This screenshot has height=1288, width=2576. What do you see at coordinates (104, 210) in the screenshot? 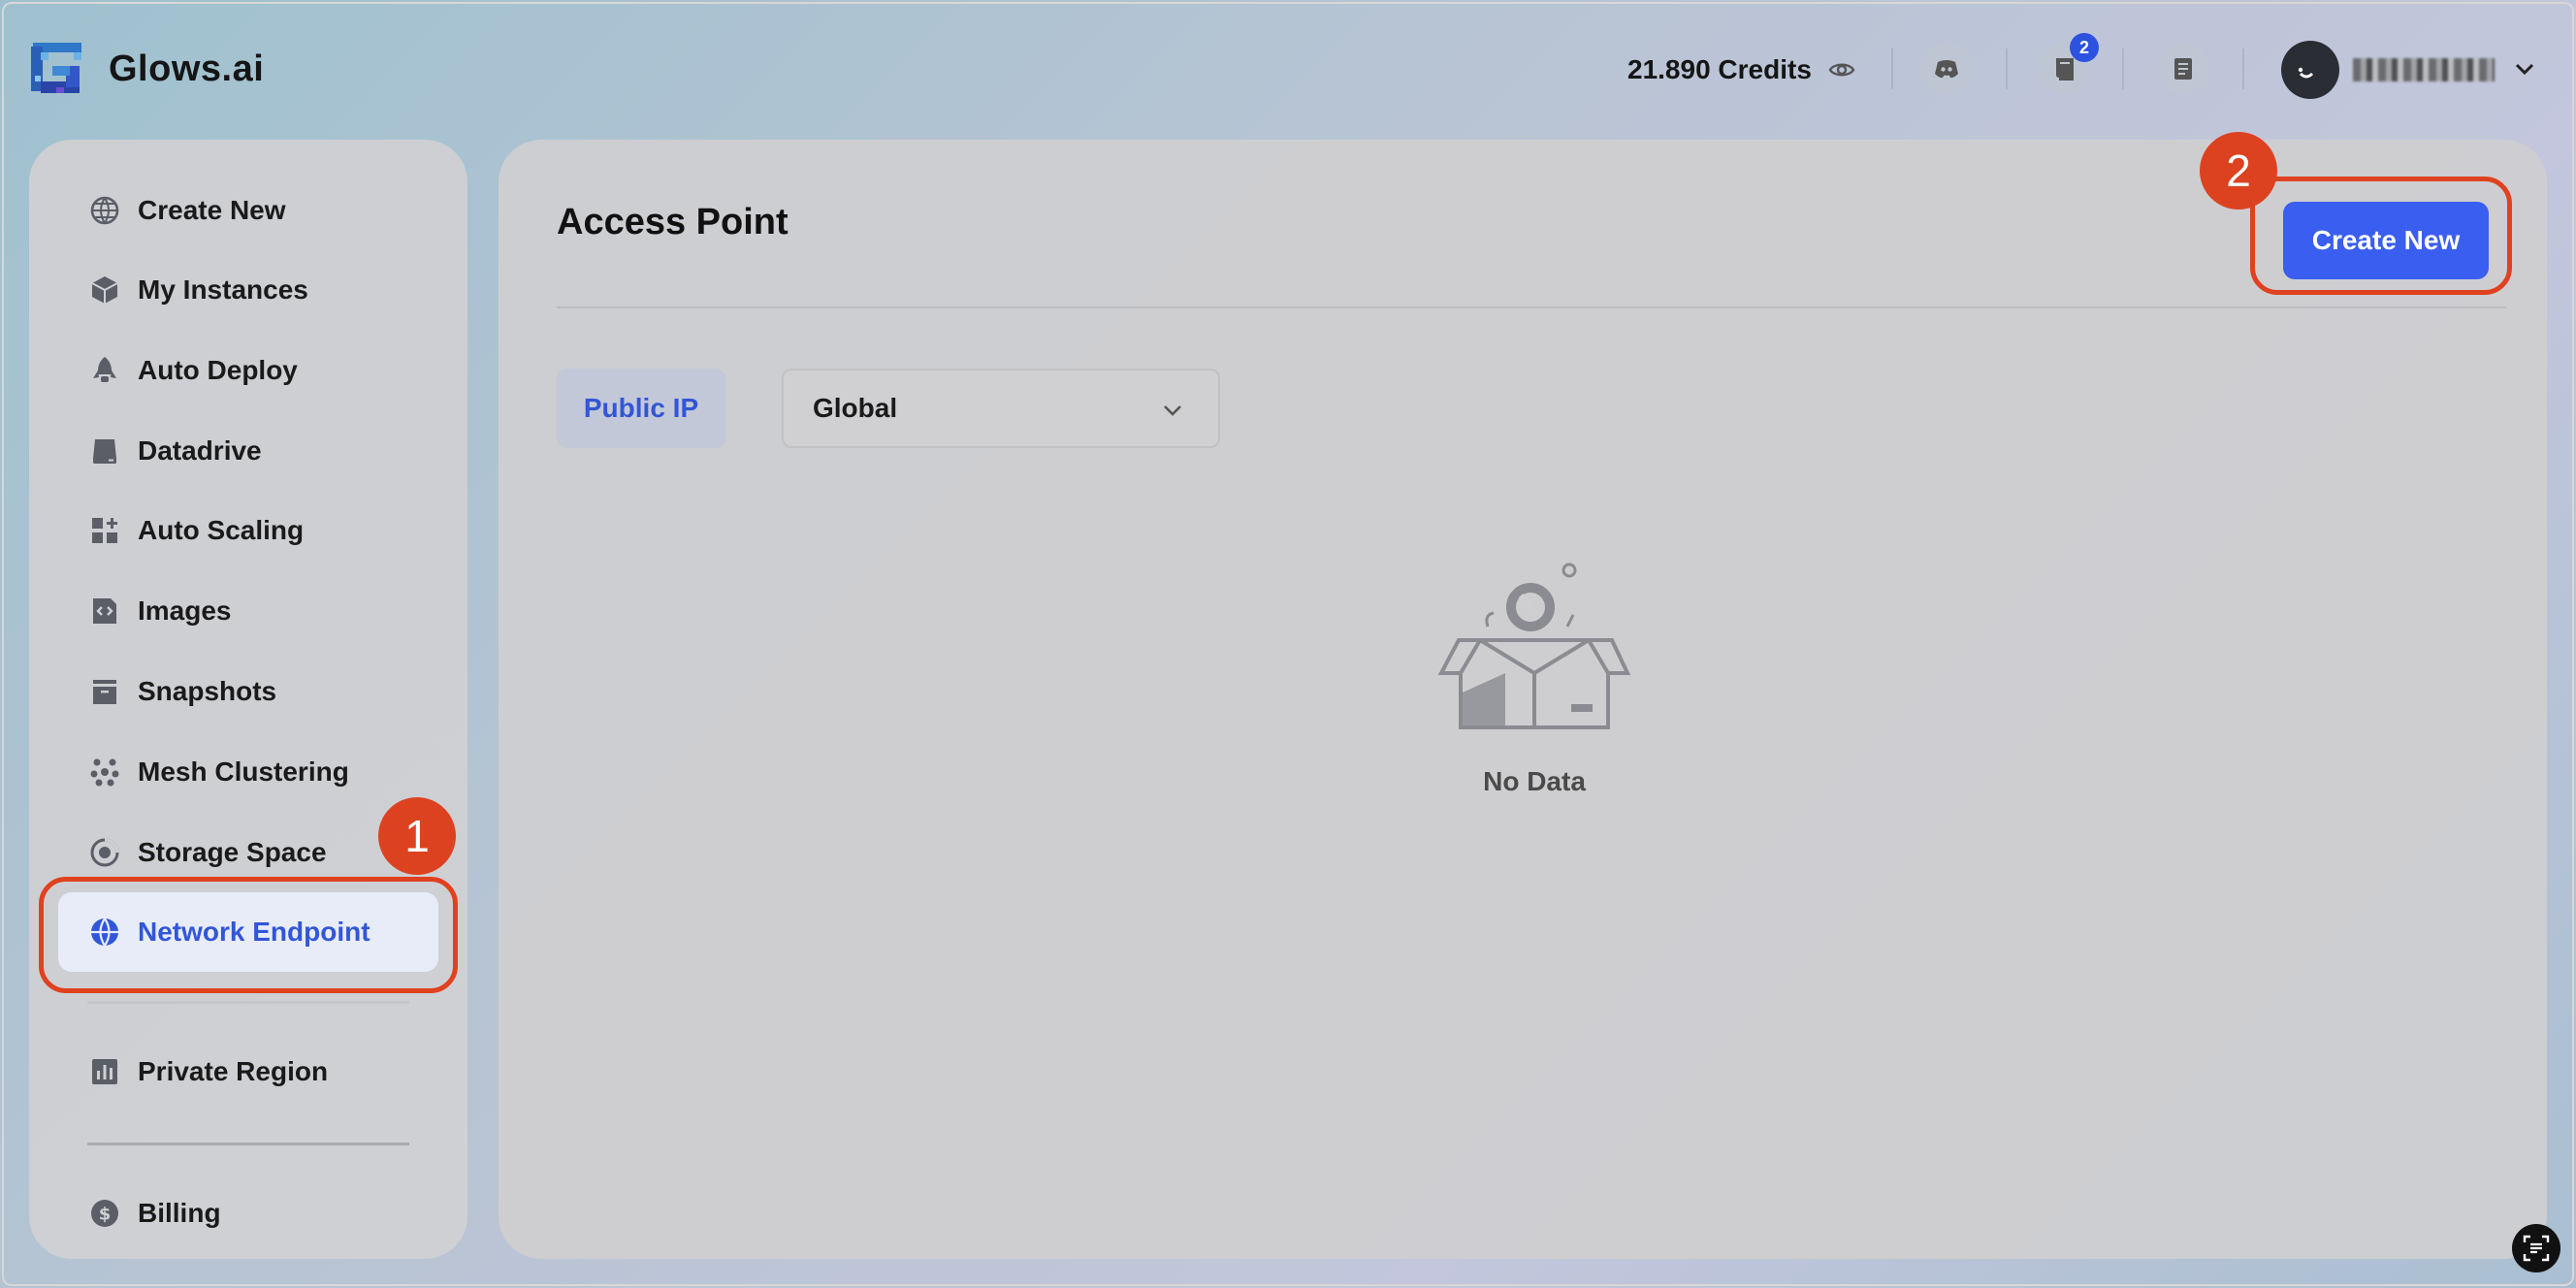
I see `globe-grid-icon` at bounding box center [104, 210].